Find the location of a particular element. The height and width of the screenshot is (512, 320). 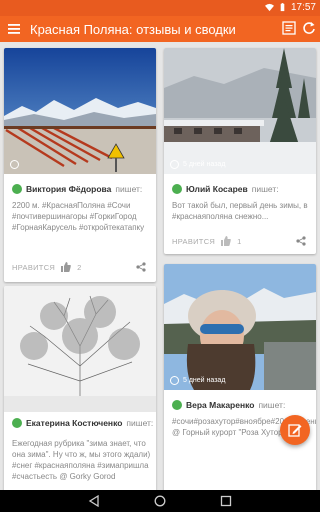

post-author: Екатерина Костюченко пишет: is located at coordinates (82, 423).